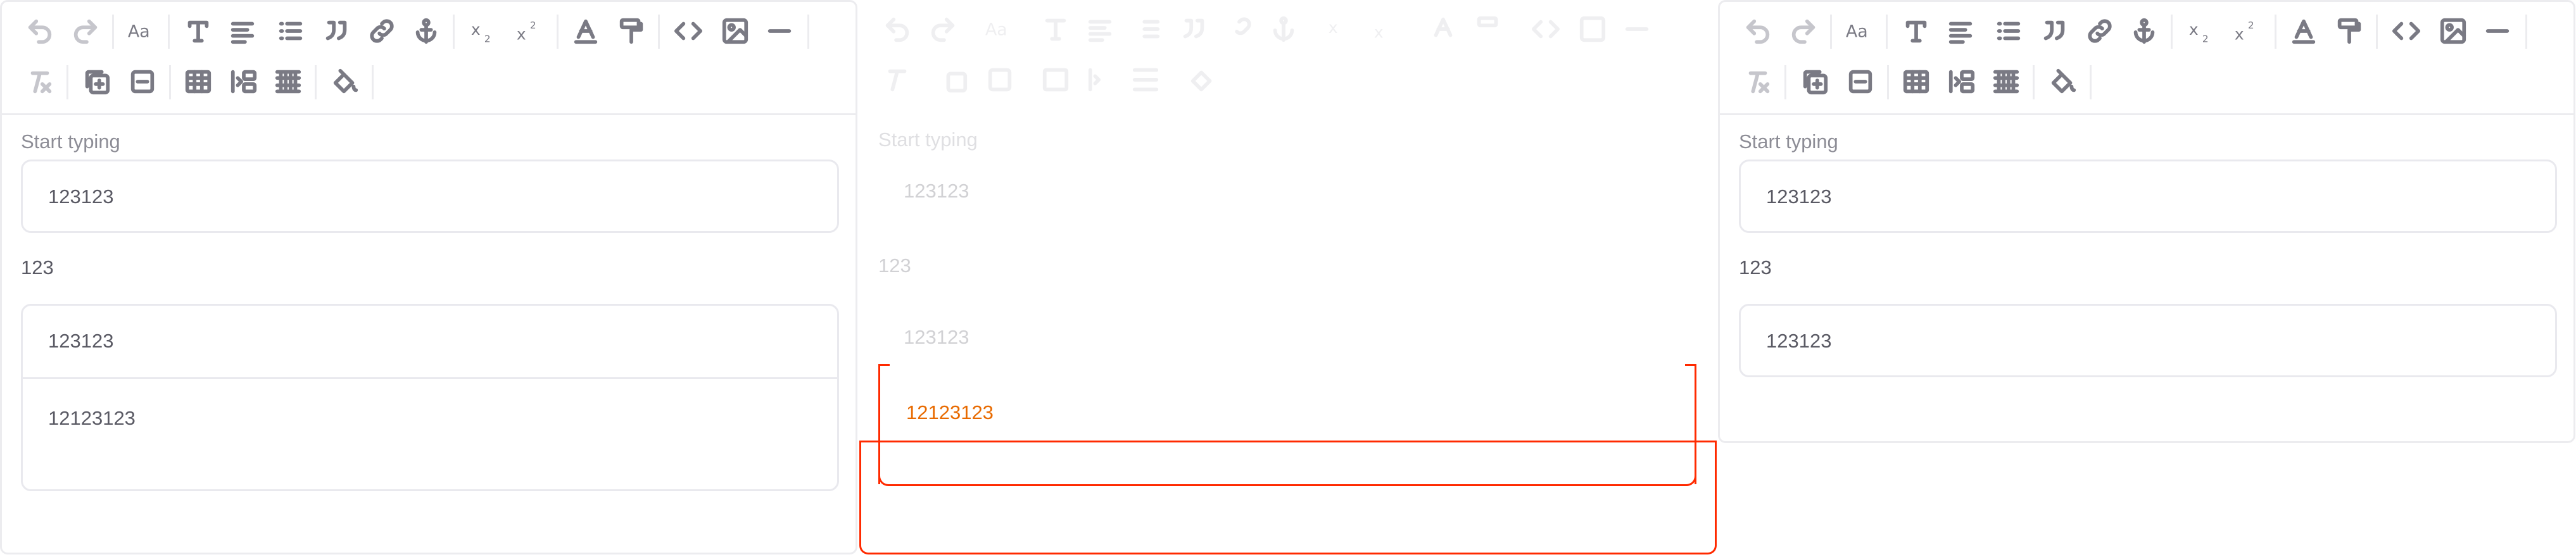 This screenshot has width=2576, height=557. I want to click on table-block: 123123 12123123, so click(430, 397).